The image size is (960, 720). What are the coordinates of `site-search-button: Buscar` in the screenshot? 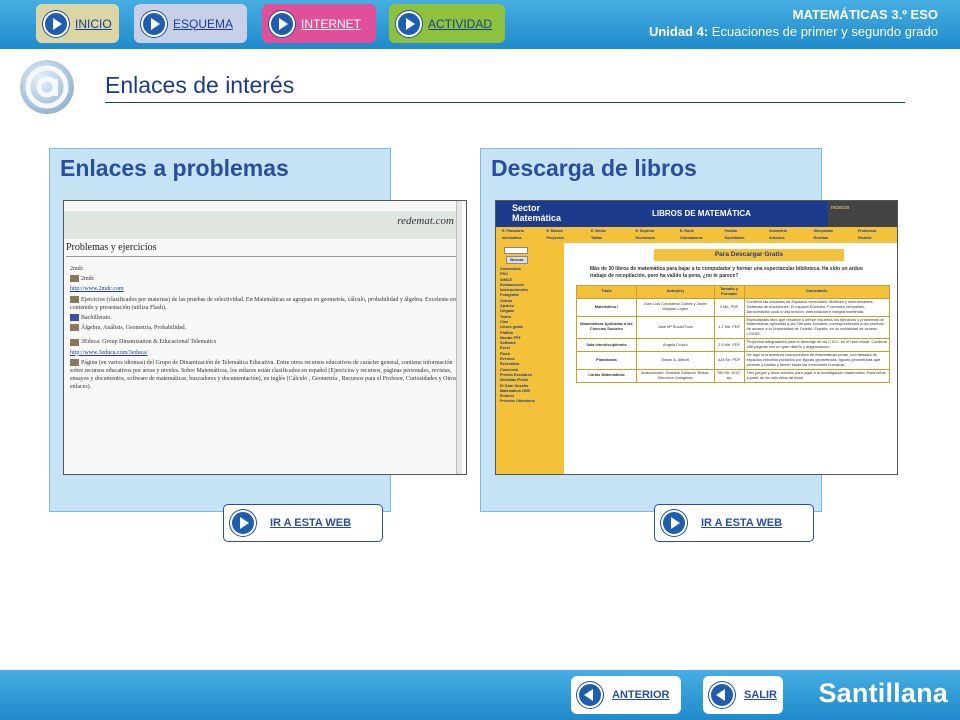 It's located at (517, 260).